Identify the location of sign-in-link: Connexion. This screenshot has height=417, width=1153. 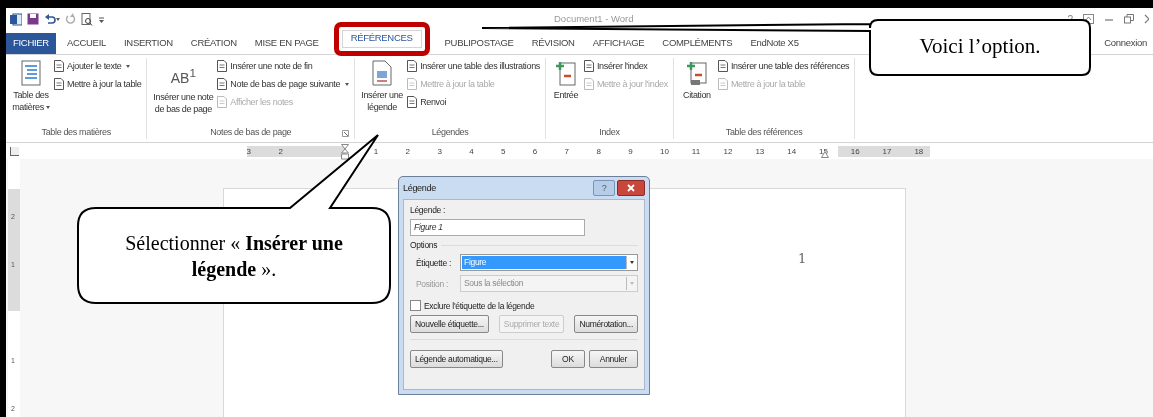
(1125, 45).